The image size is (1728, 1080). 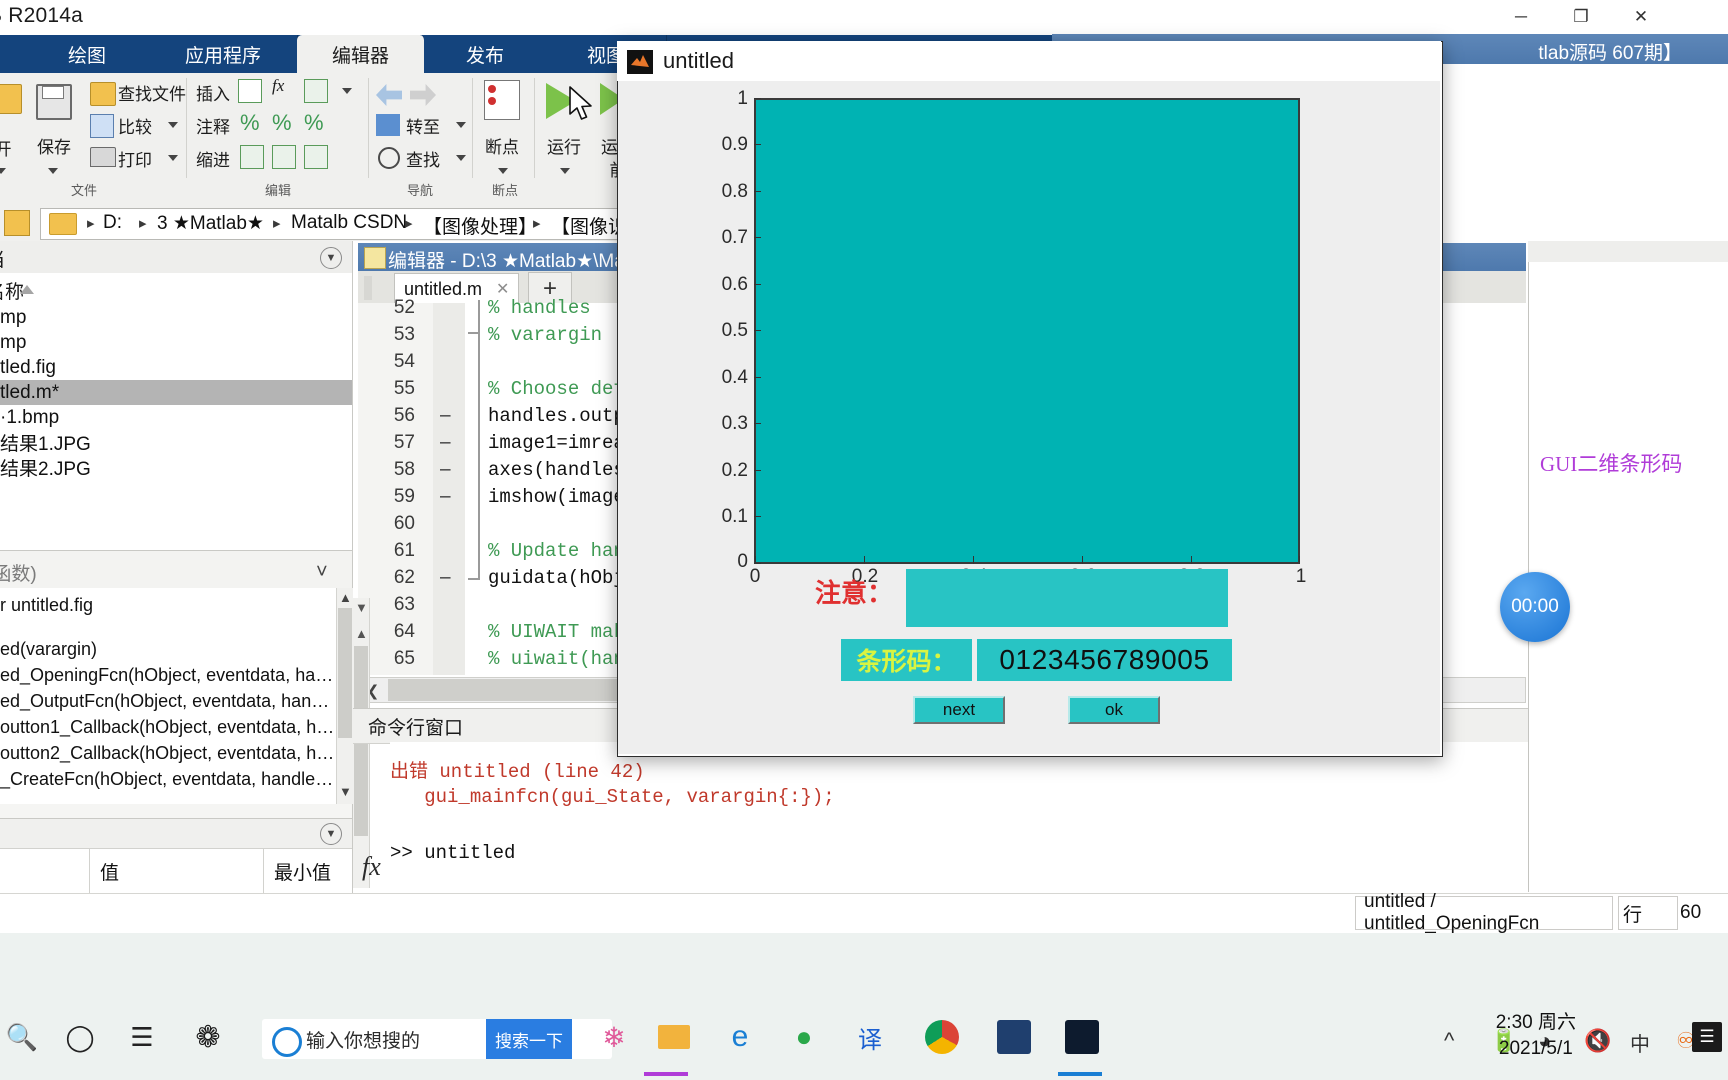 I want to click on volume-muted-icon: 🔇, so click(x=1597, y=1041).